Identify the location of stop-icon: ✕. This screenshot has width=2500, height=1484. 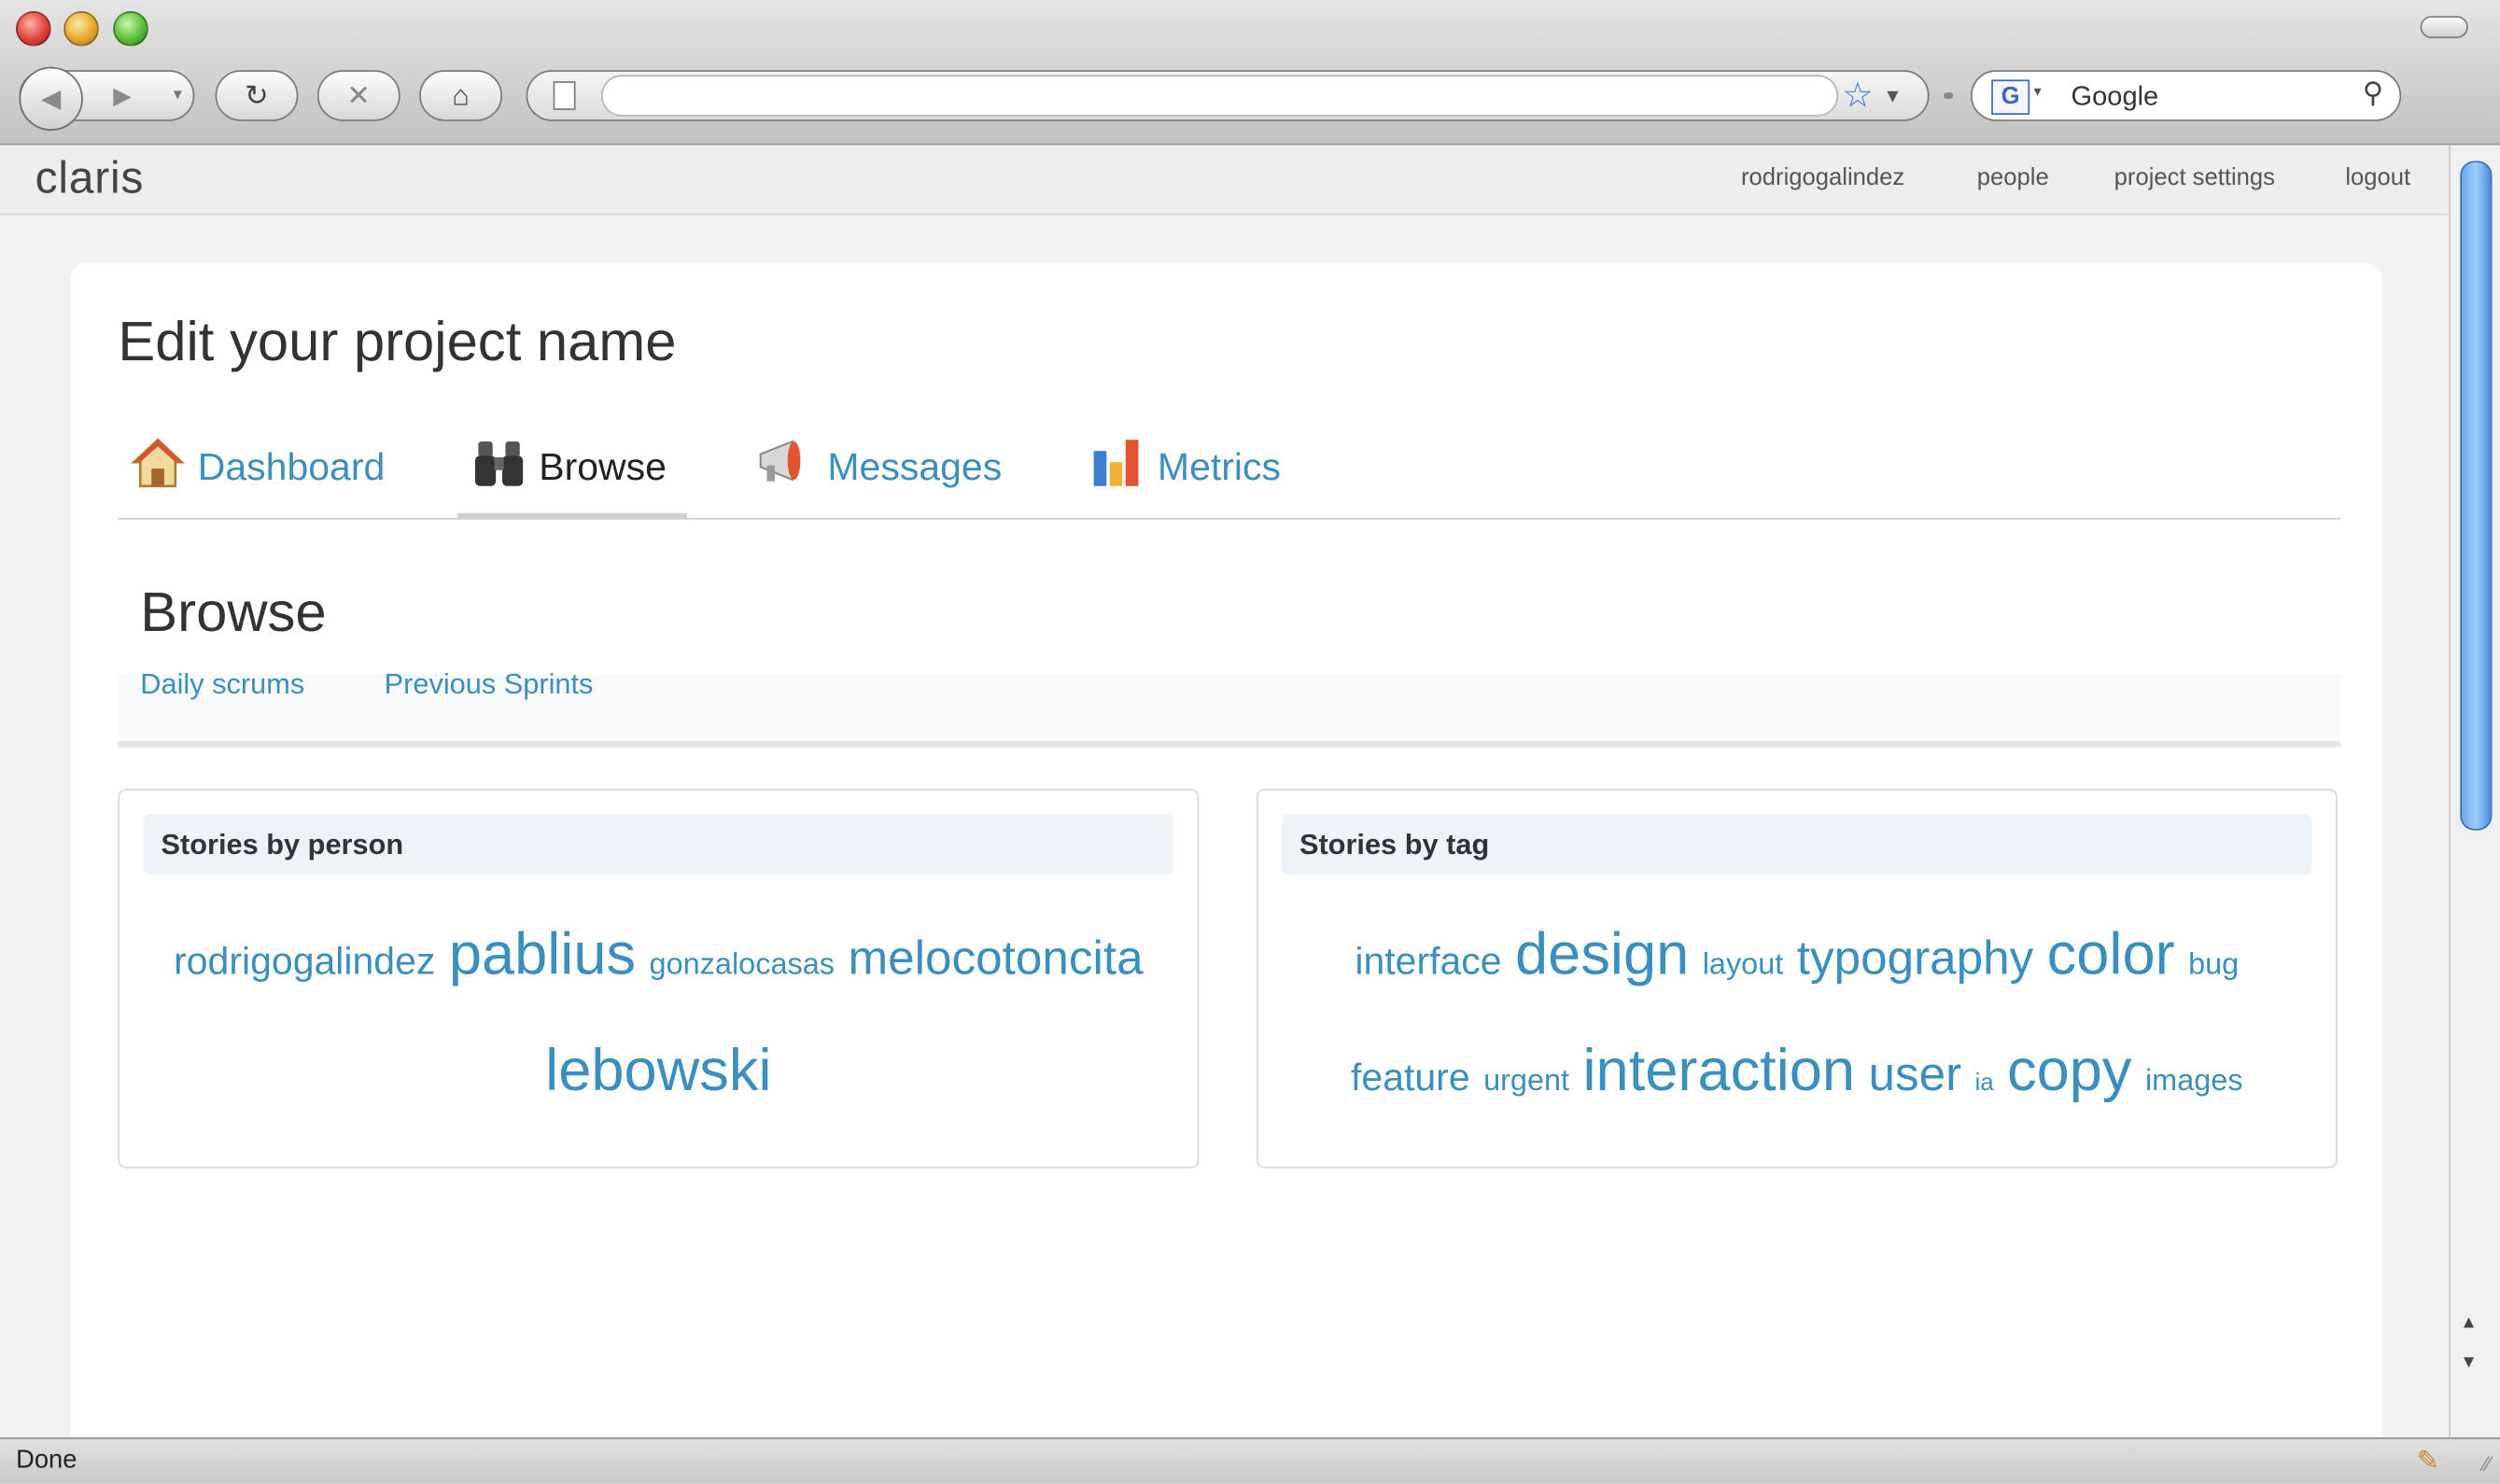
(359, 94).